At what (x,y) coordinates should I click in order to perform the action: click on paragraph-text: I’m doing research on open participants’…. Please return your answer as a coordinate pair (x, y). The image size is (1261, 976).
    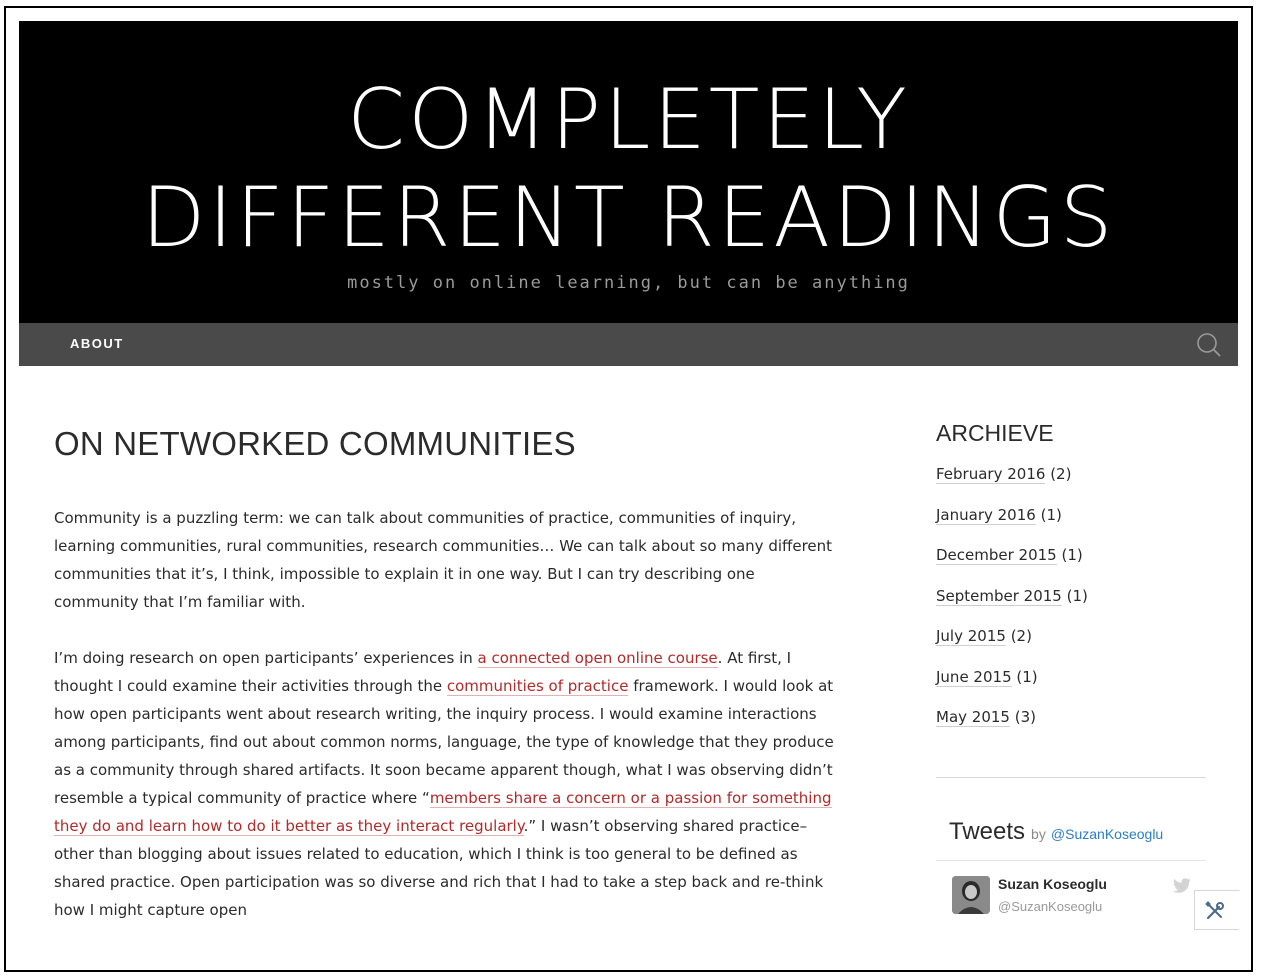
    Looking at the image, I should click on (266, 658).